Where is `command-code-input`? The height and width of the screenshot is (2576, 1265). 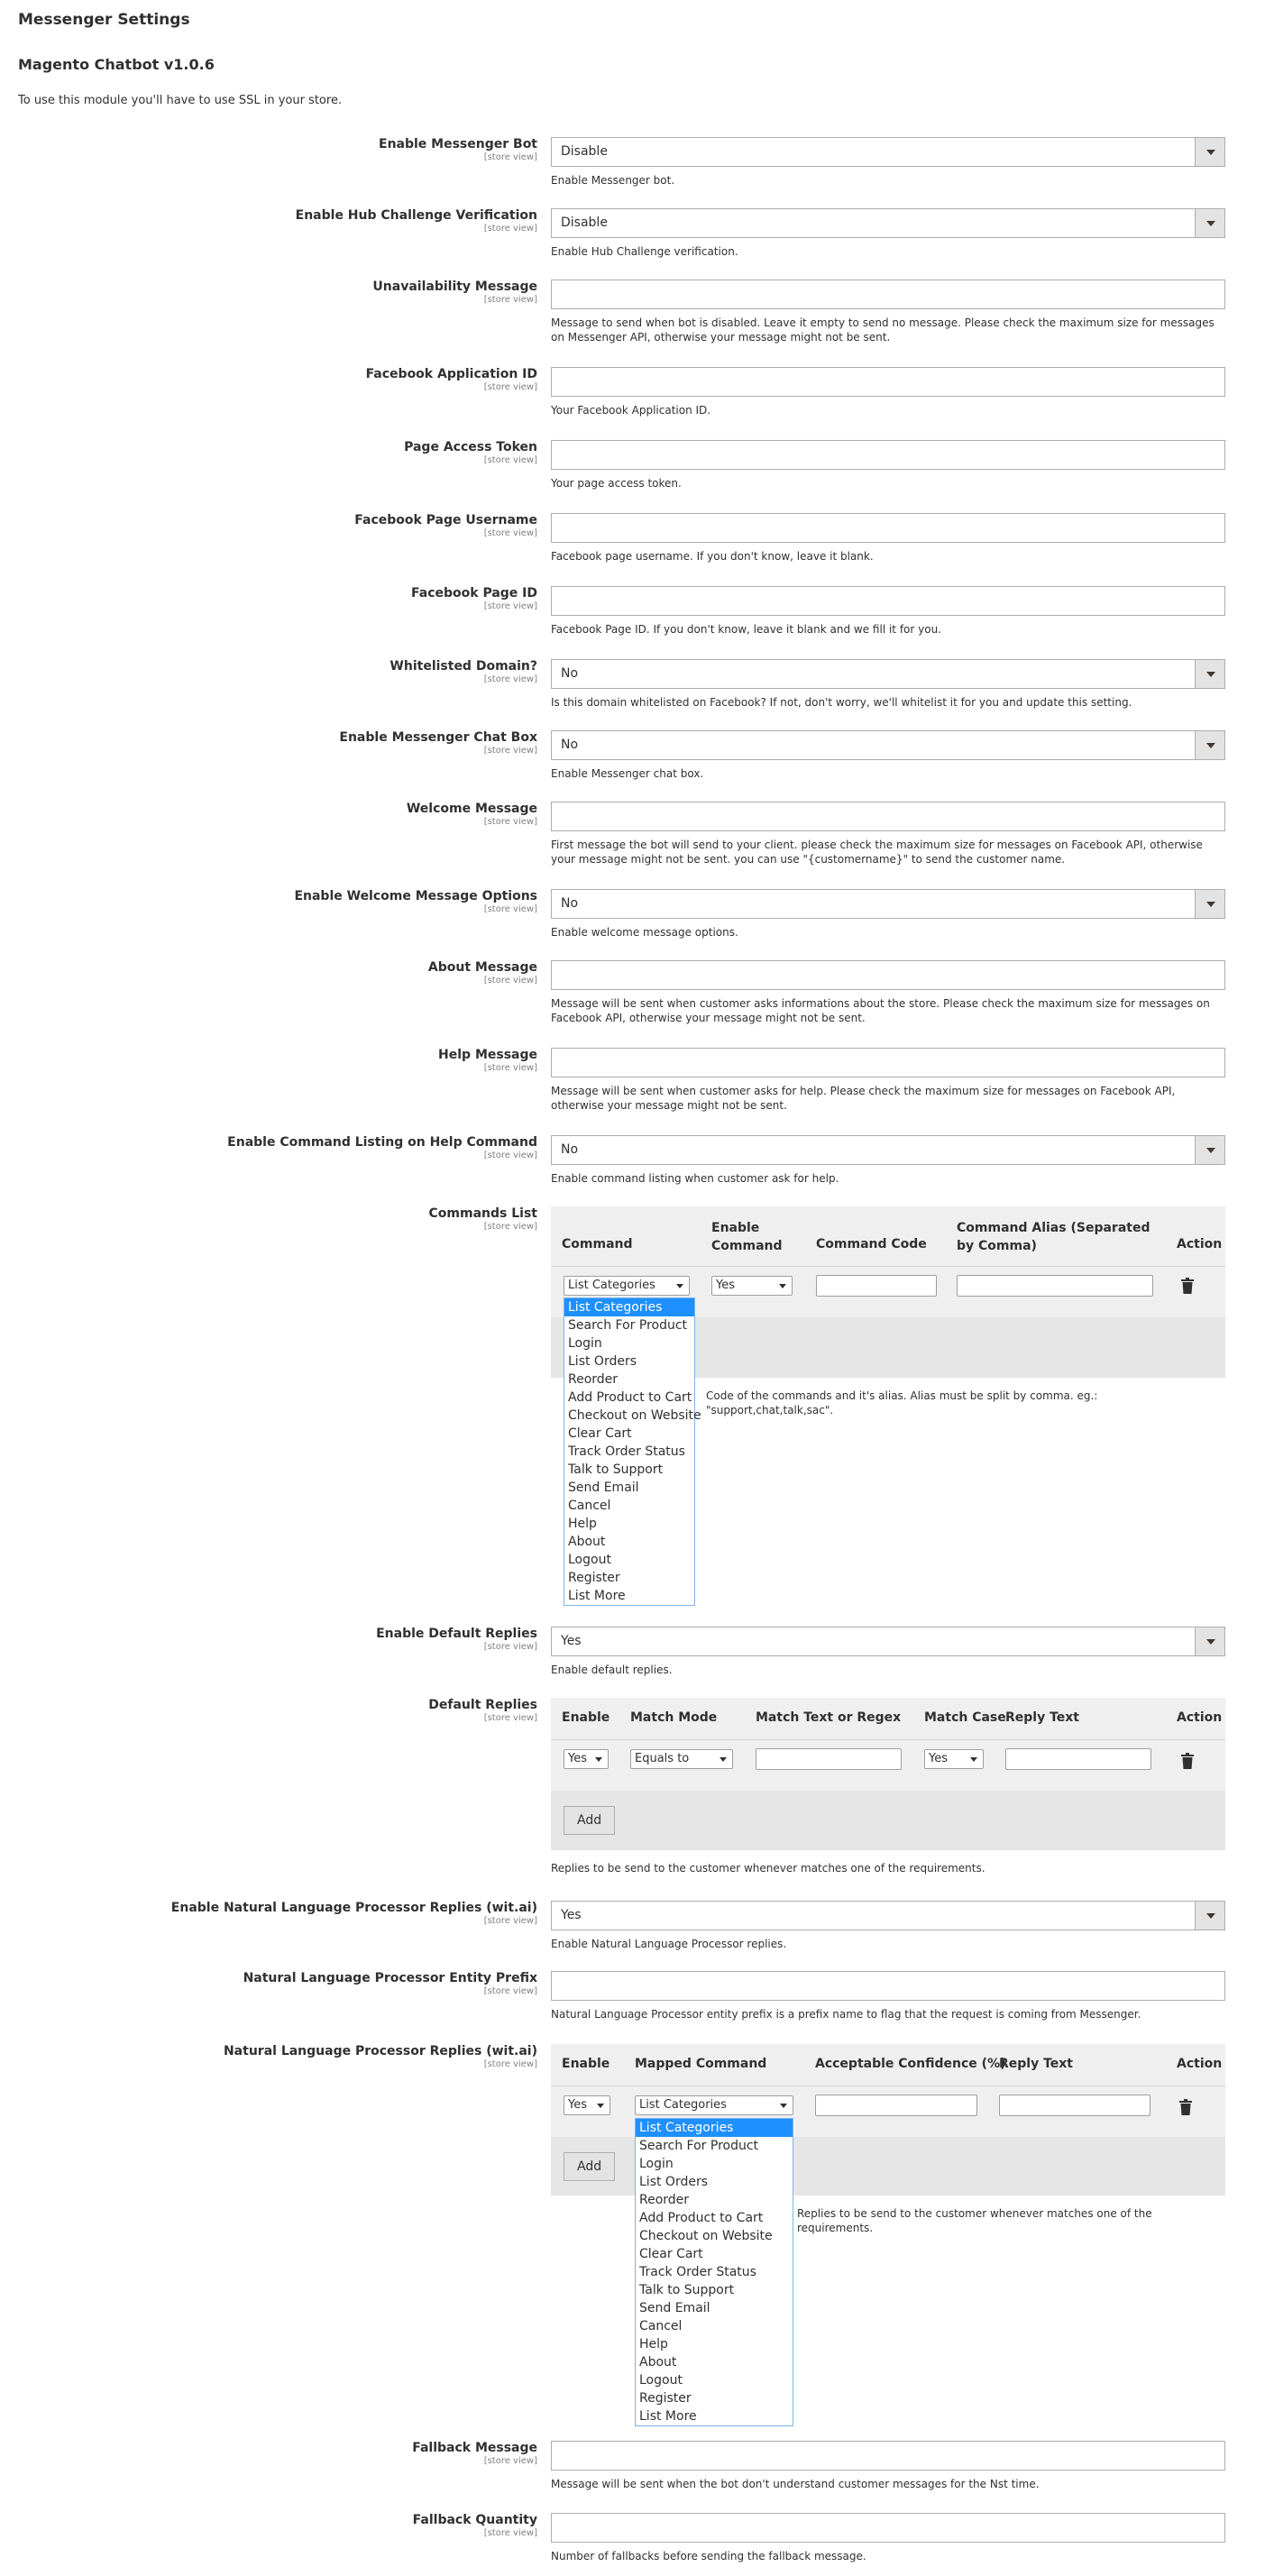 command-code-input is located at coordinates (876, 1286).